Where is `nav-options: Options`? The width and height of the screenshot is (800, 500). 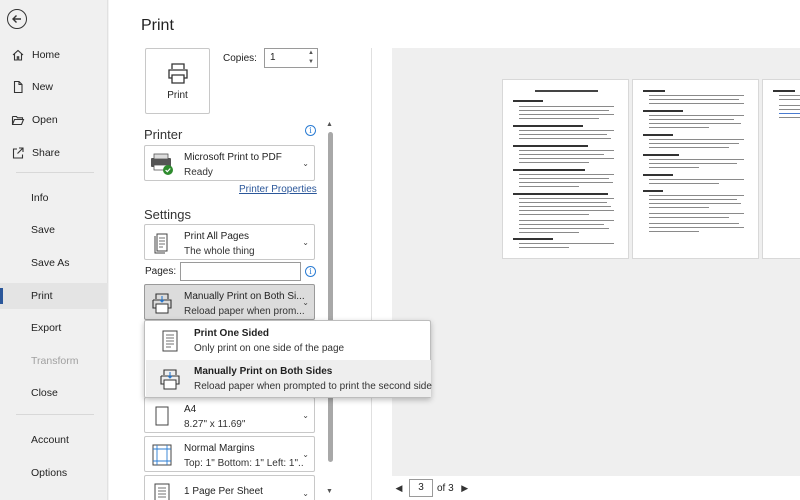 nav-options: Options is located at coordinates (54, 473).